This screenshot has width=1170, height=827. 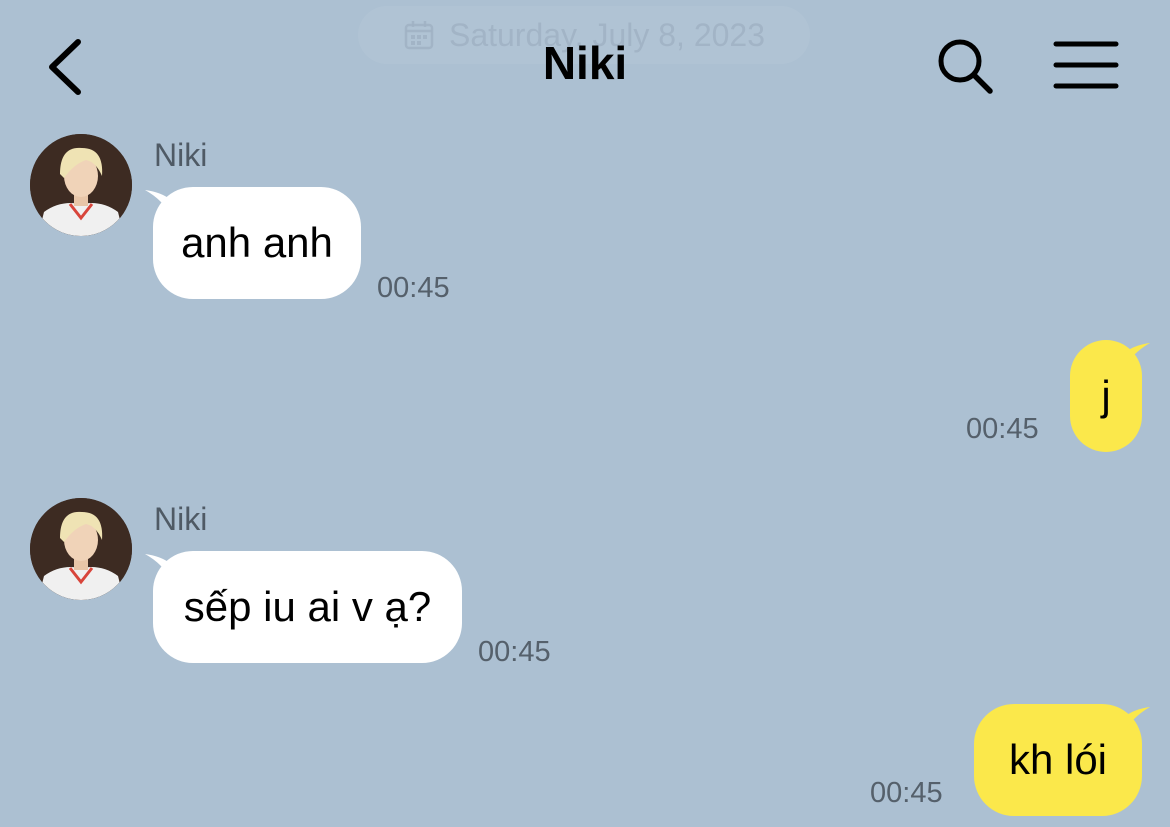 What do you see at coordinates (607, 34) in the screenshot?
I see `date-label: Saturday, July 8, 2023` at bounding box center [607, 34].